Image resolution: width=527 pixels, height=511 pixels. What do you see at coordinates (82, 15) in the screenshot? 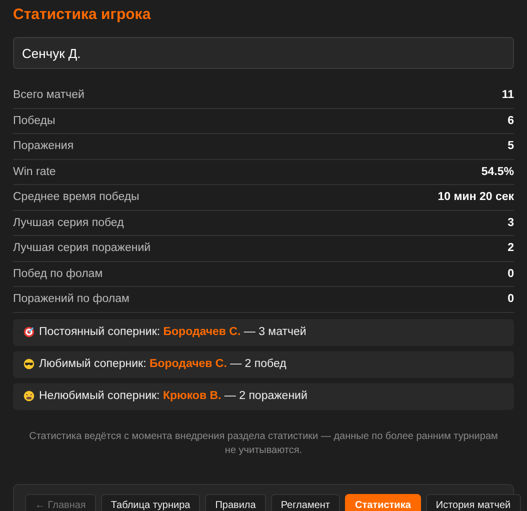
I see `page-title: Статистика игрока` at bounding box center [82, 15].